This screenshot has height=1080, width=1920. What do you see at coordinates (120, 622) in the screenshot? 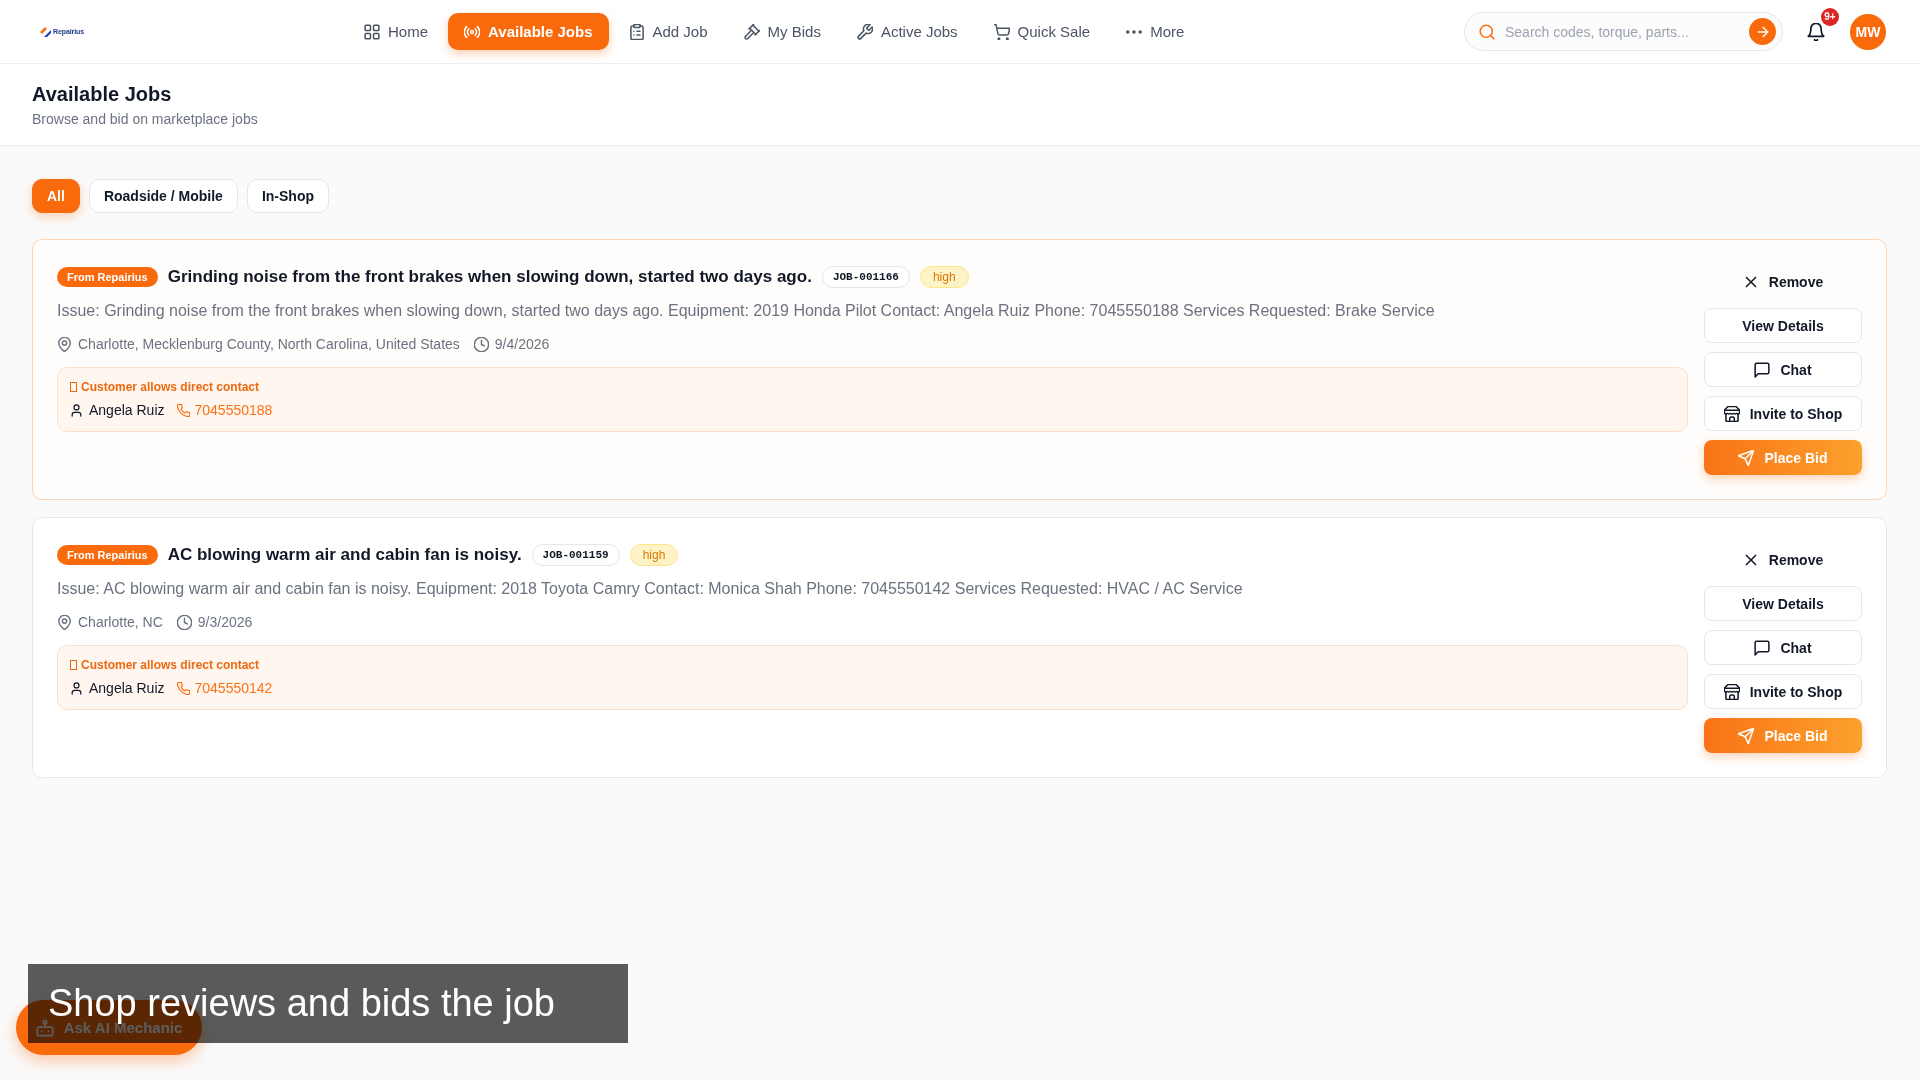
I see `job-location: Charlotte, NC` at bounding box center [120, 622].